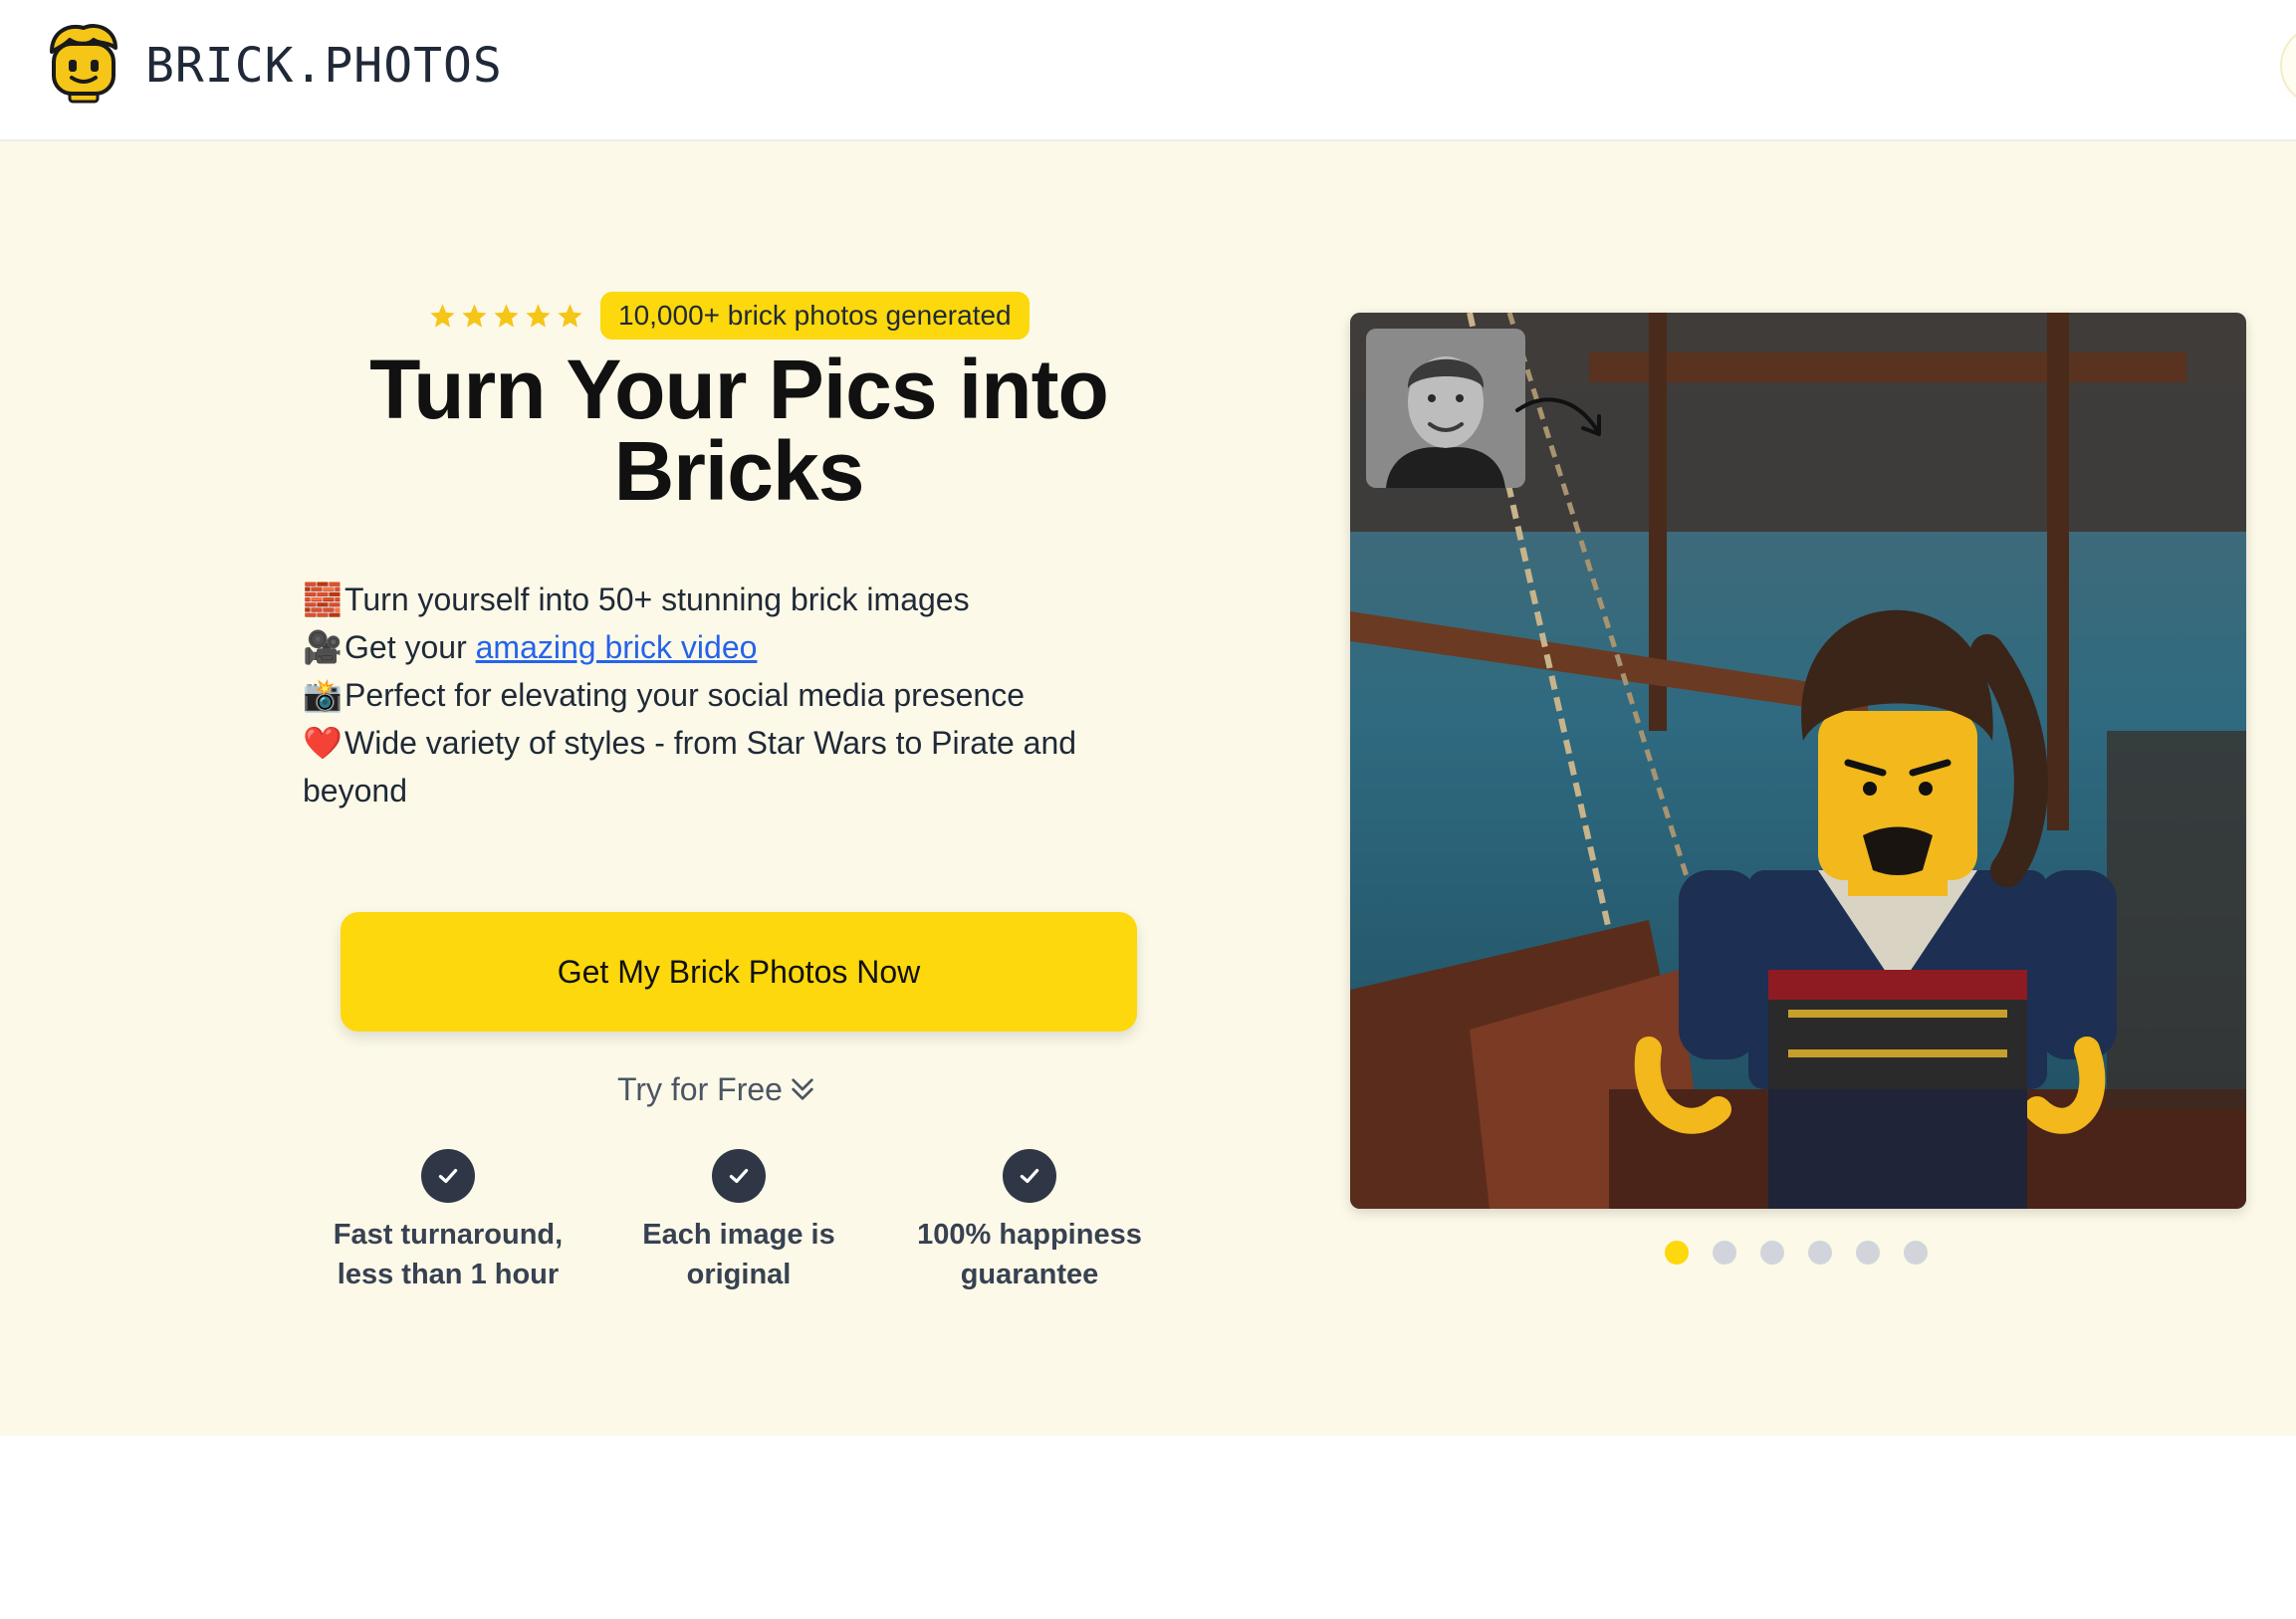 The width and height of the screenshot is (2296, 1619). I want to click on headline-line-1: Turn Your Pics into, so click(739, 389).